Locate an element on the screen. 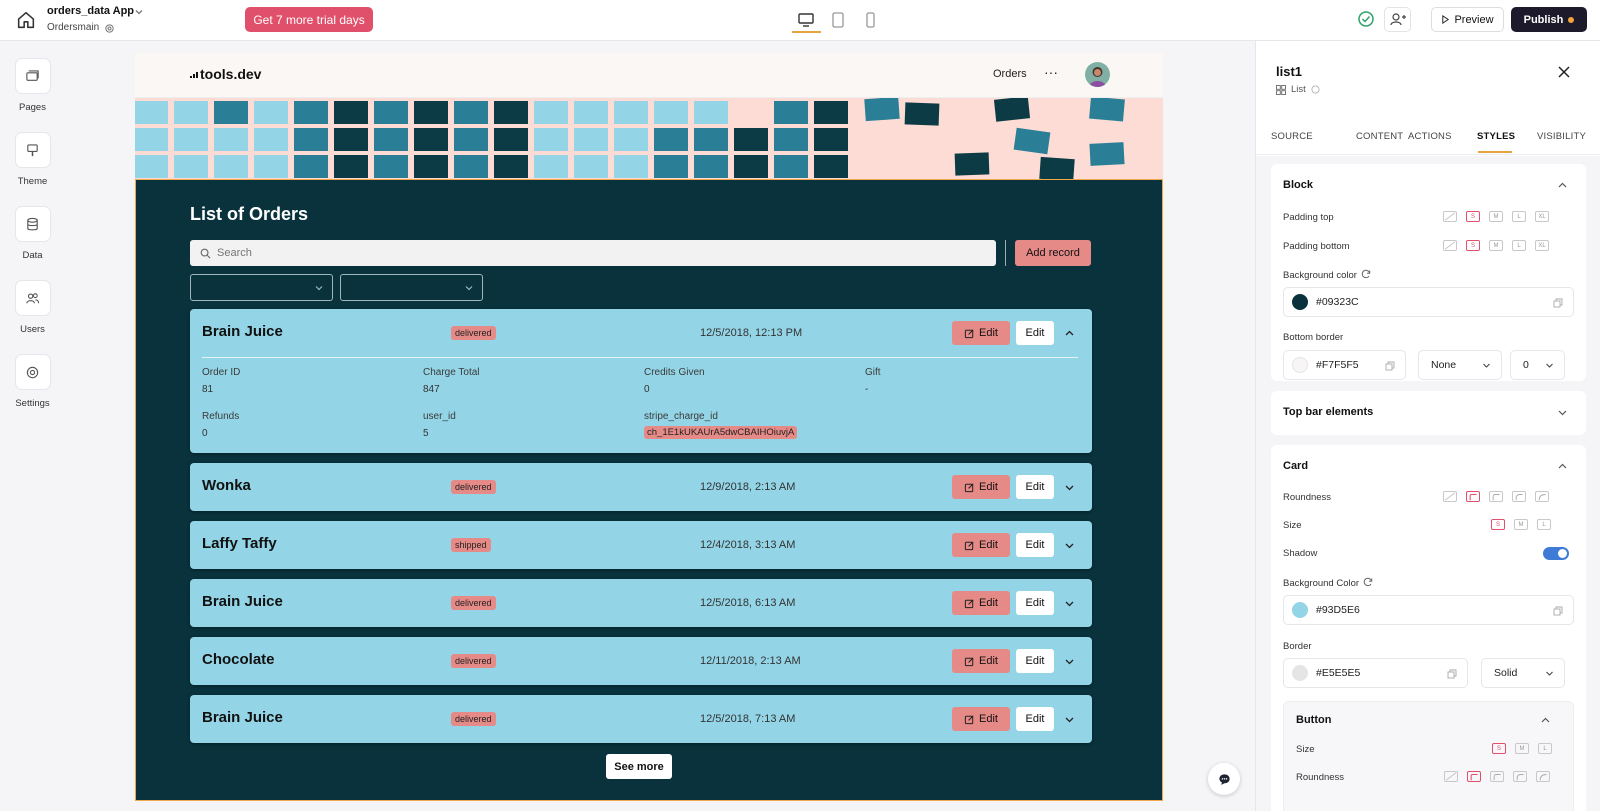 The image size is (1600, 811). section-title: Top bar elements is located at coordinates (1328, 412).